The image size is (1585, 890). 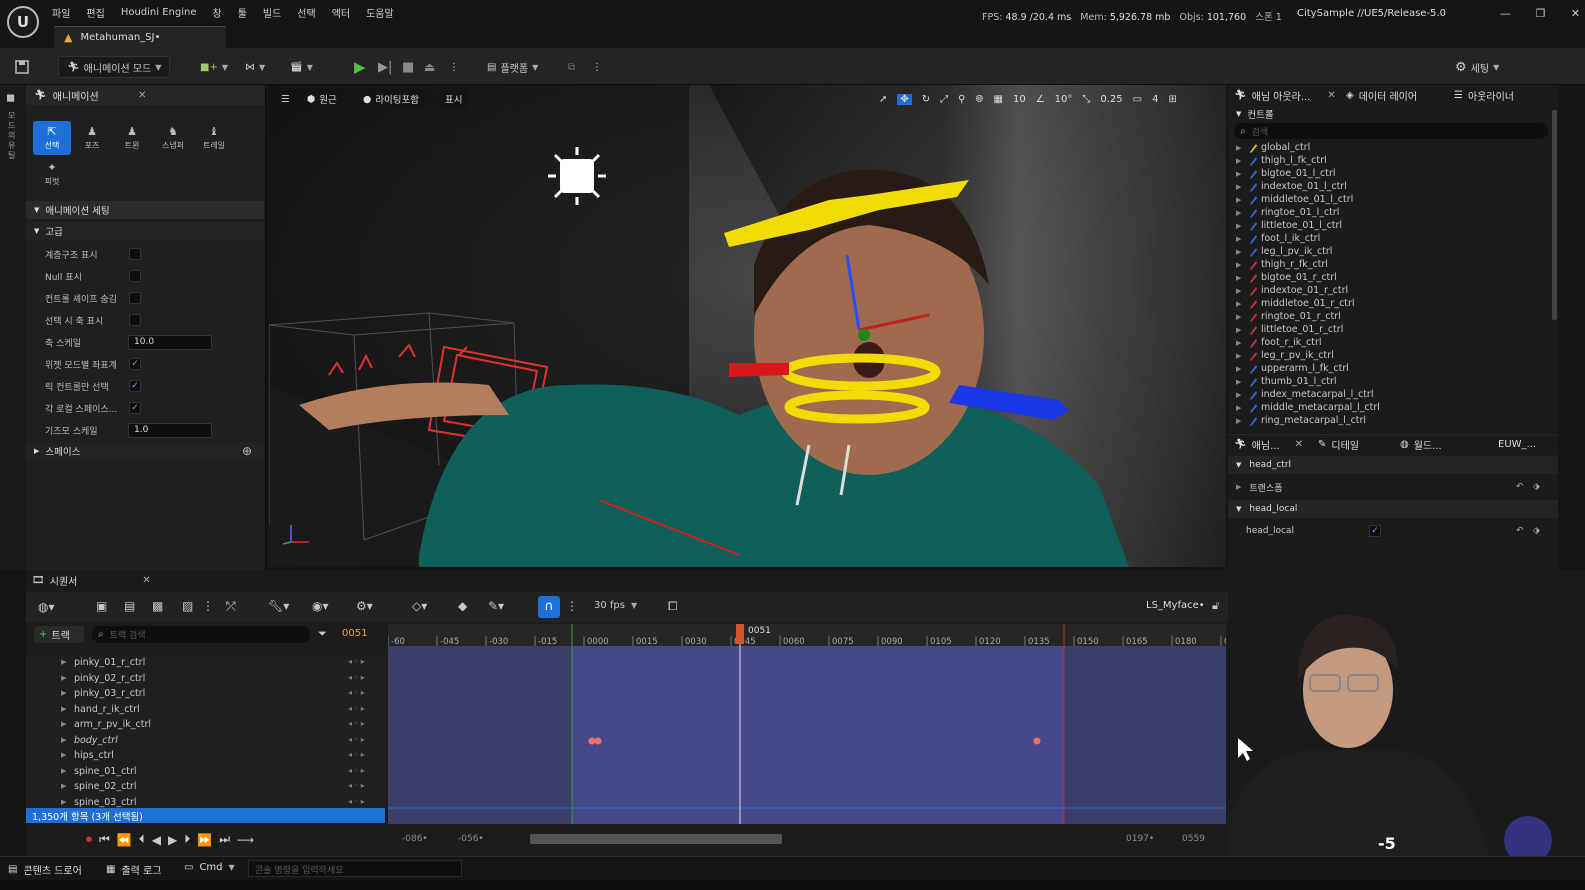 What do you see at coordinates (1388, 394) in the screenshot?
I see `control-tree-item: ▶ index_metacarpal_l_ctrl` at bounding box center [1388, 394].